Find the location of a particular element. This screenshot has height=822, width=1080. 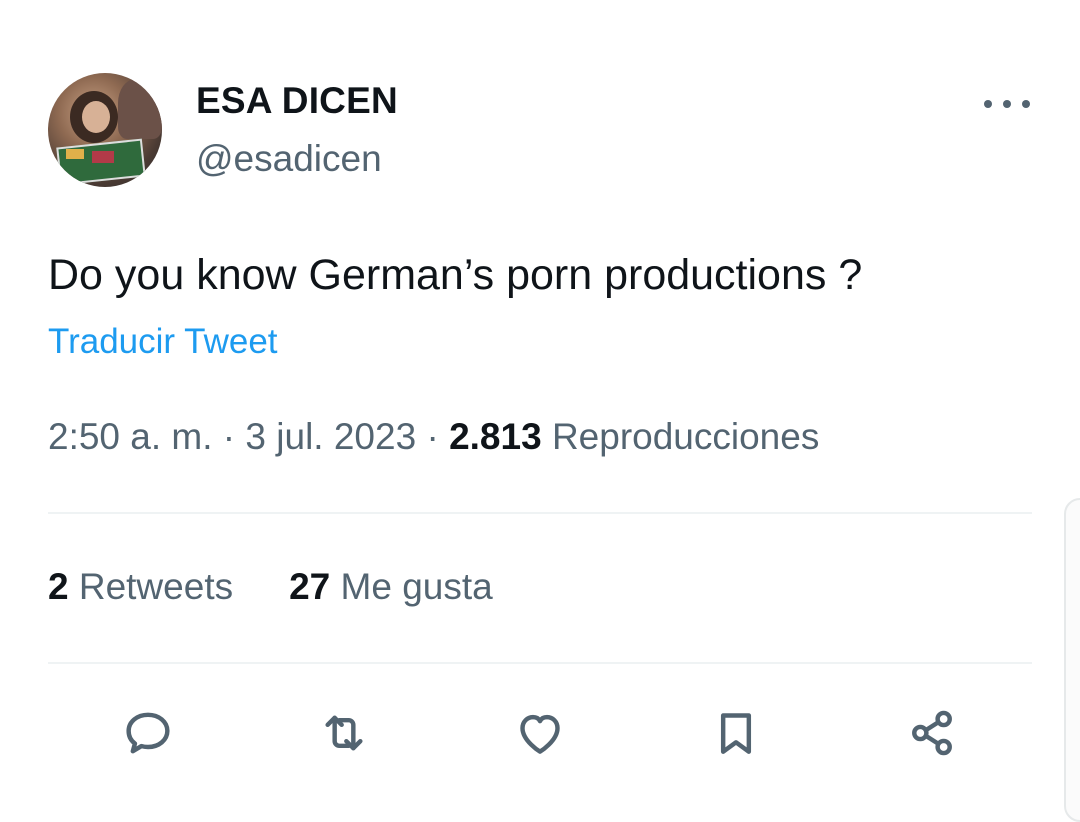

translate-tweet-link: Traducir Tweet is located at coordinates (163, 342).